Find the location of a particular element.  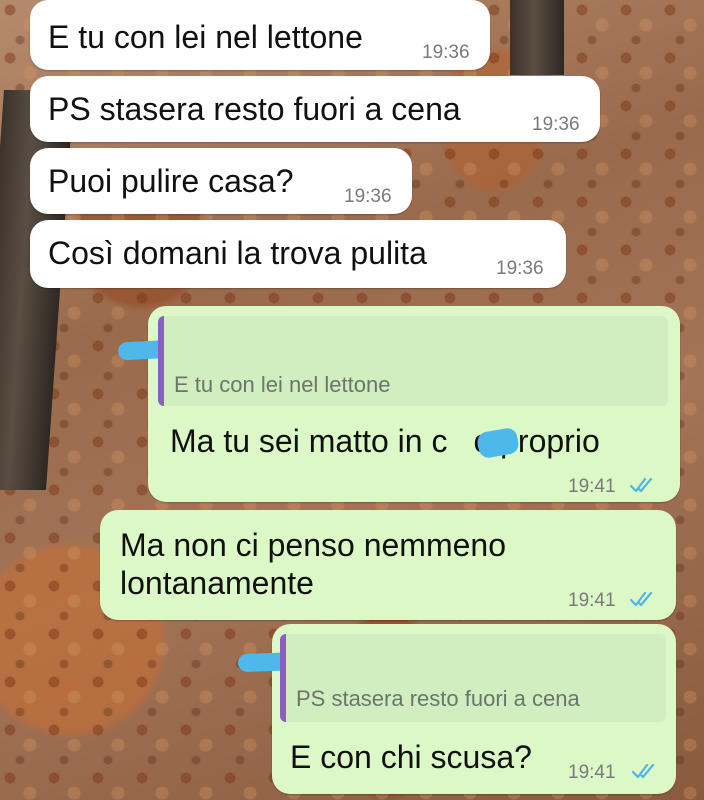

quoted-message: PS stasera resto fuori a cena is located at coordinates (473, 678).